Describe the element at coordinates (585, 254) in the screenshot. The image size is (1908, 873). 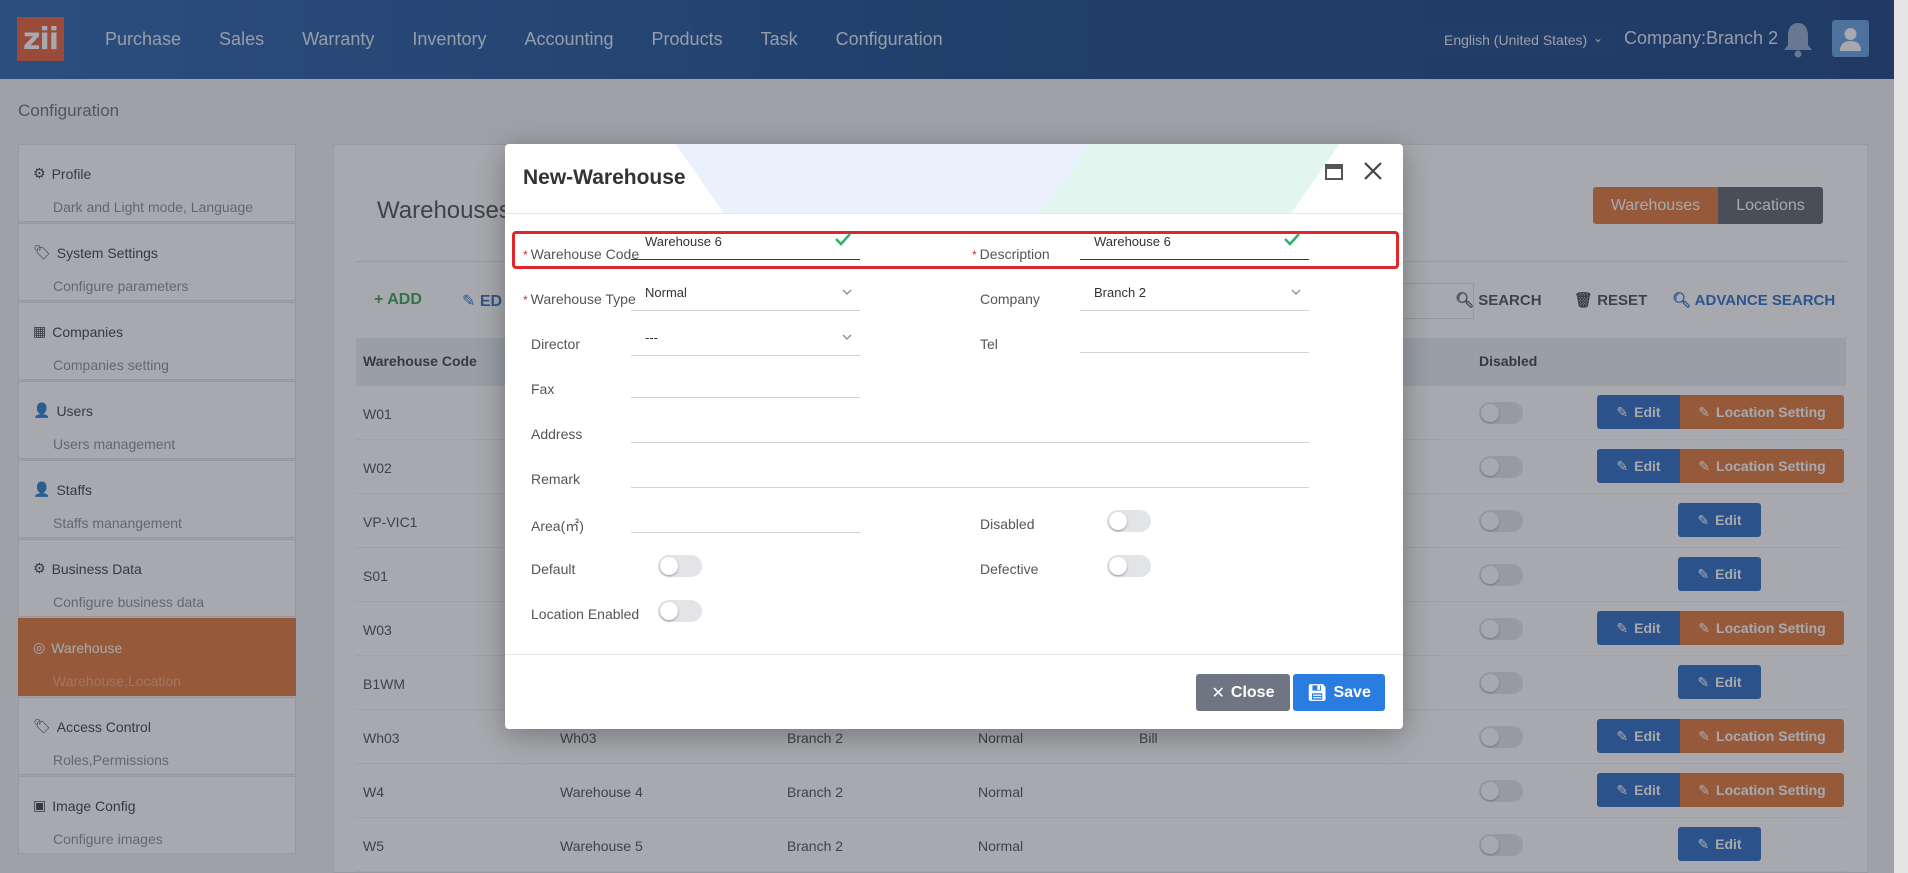
I see `label-text: Warehouse Code` at that location.